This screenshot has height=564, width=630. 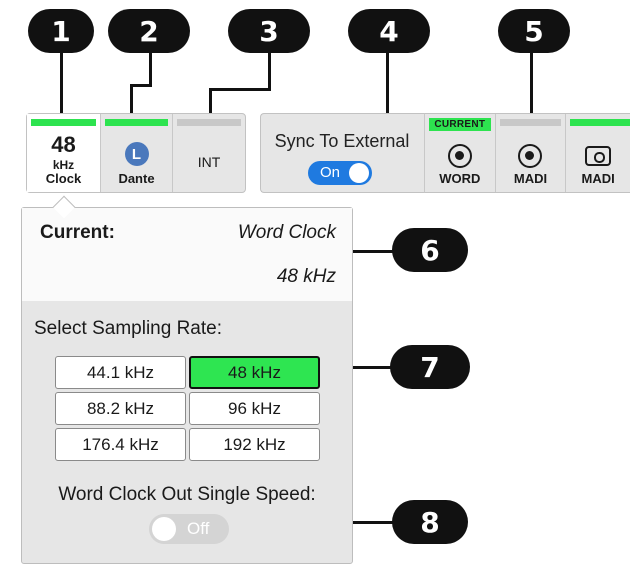 I want to click on dante-tile: L Dante, so click(x=137, y=153).